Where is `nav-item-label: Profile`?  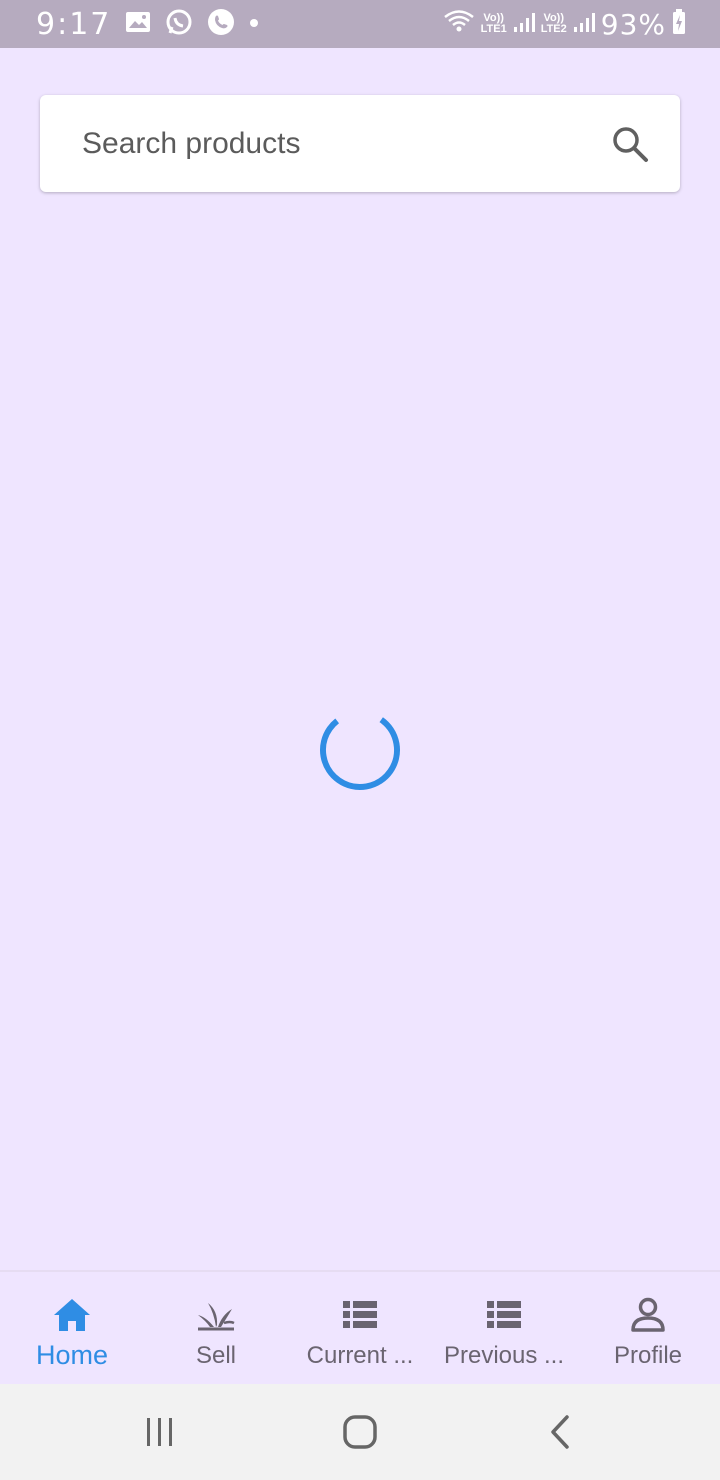 nav-item-label: Profile is located at coordinates (648, 1355).